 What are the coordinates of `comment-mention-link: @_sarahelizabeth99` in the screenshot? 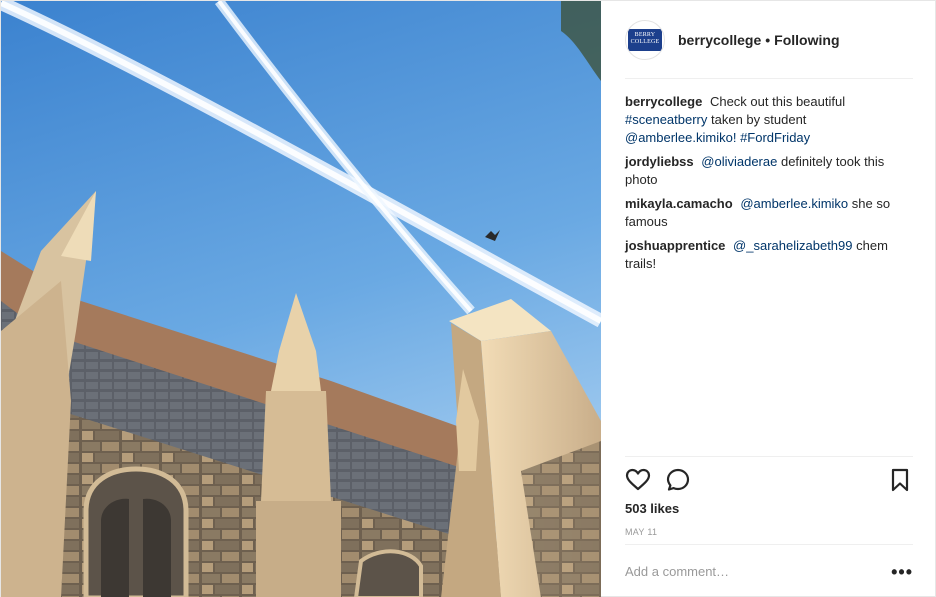 It's located at (792, 245).